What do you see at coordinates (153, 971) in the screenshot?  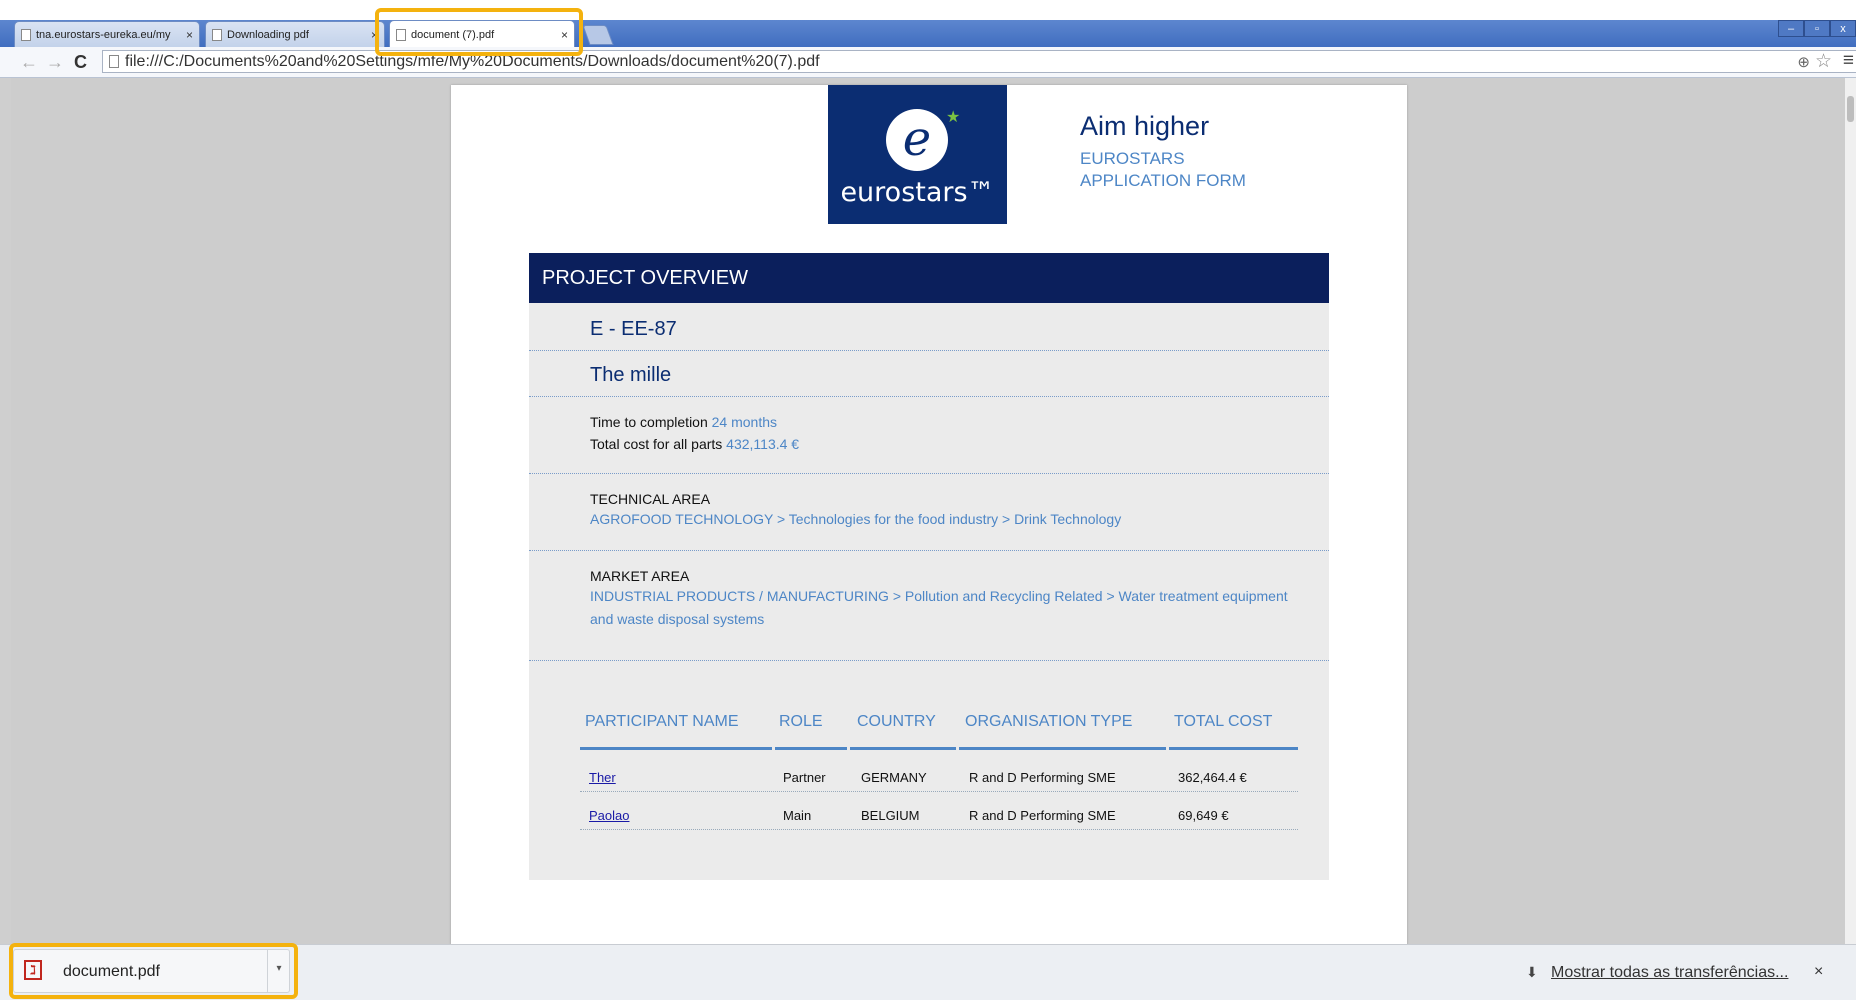 I see `highlight-download-item` at bounding box center [153, 971].